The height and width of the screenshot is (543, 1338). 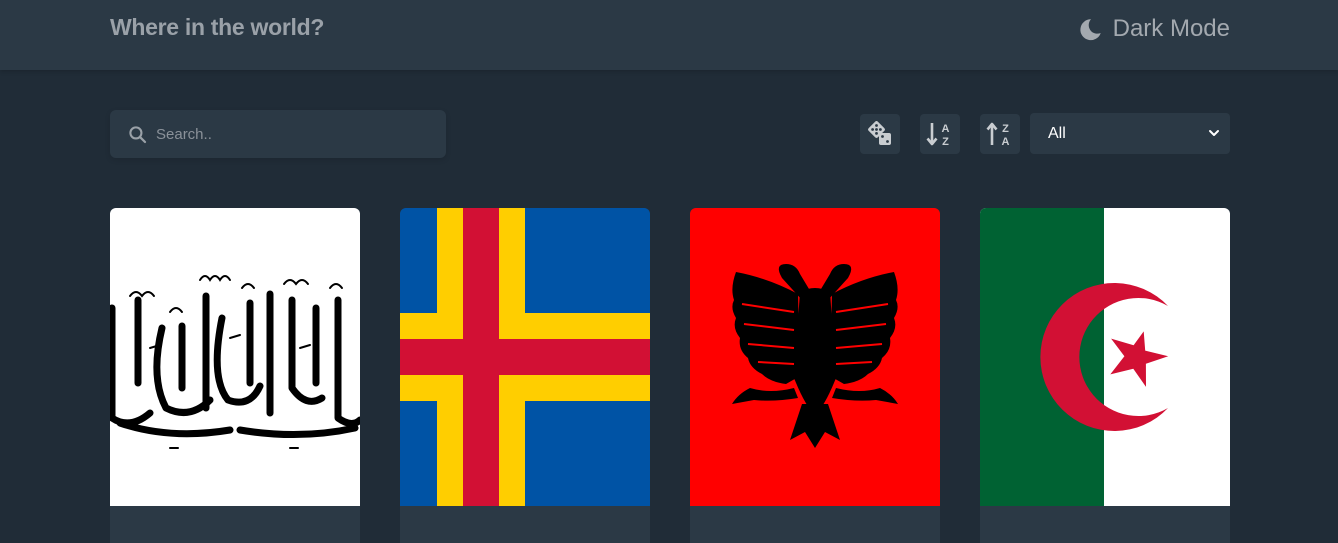 I want to click on app-title: Where in the world?, so click(x=217, y=27).